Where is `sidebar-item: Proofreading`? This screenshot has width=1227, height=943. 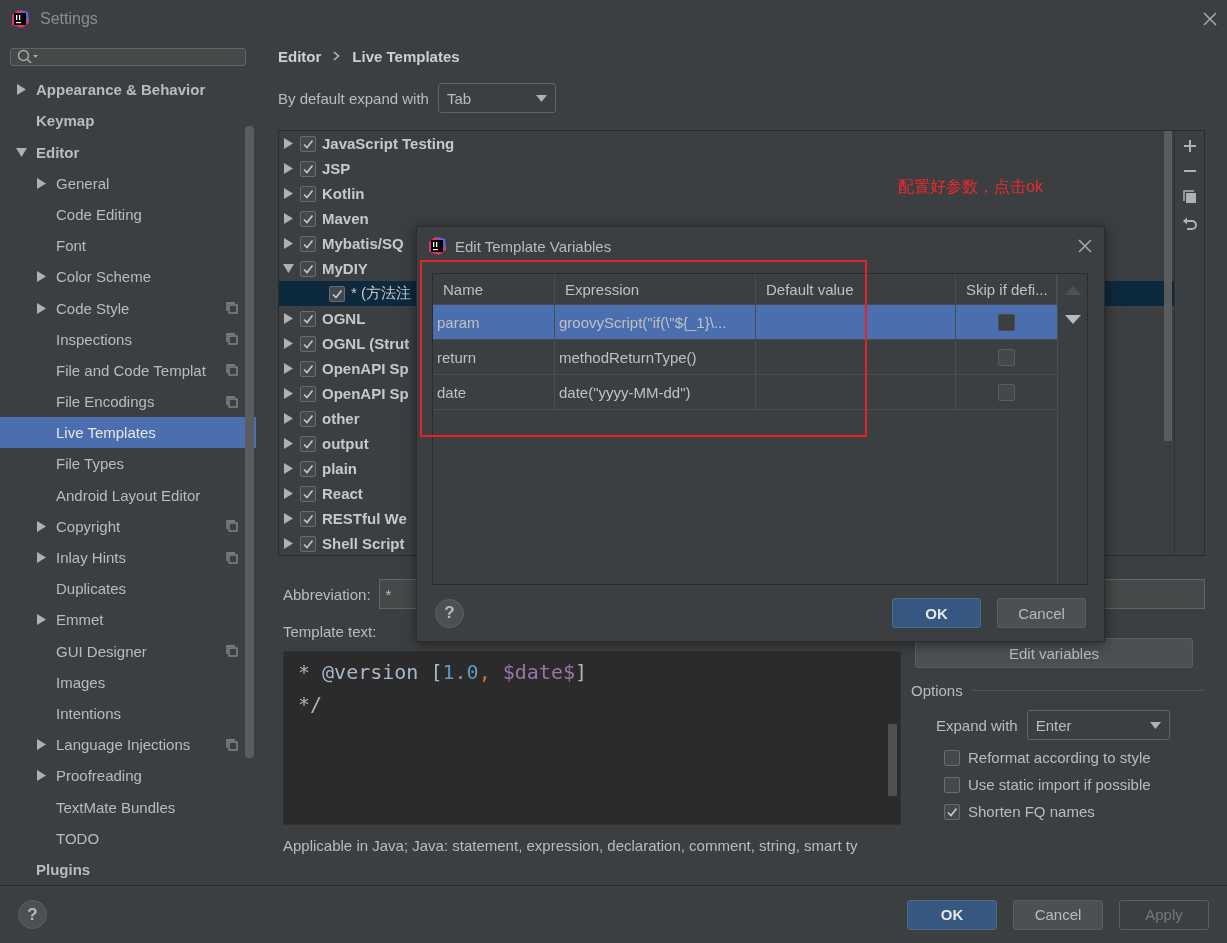
sidebar-item: Proofreading is located at coordinates (128, 776).